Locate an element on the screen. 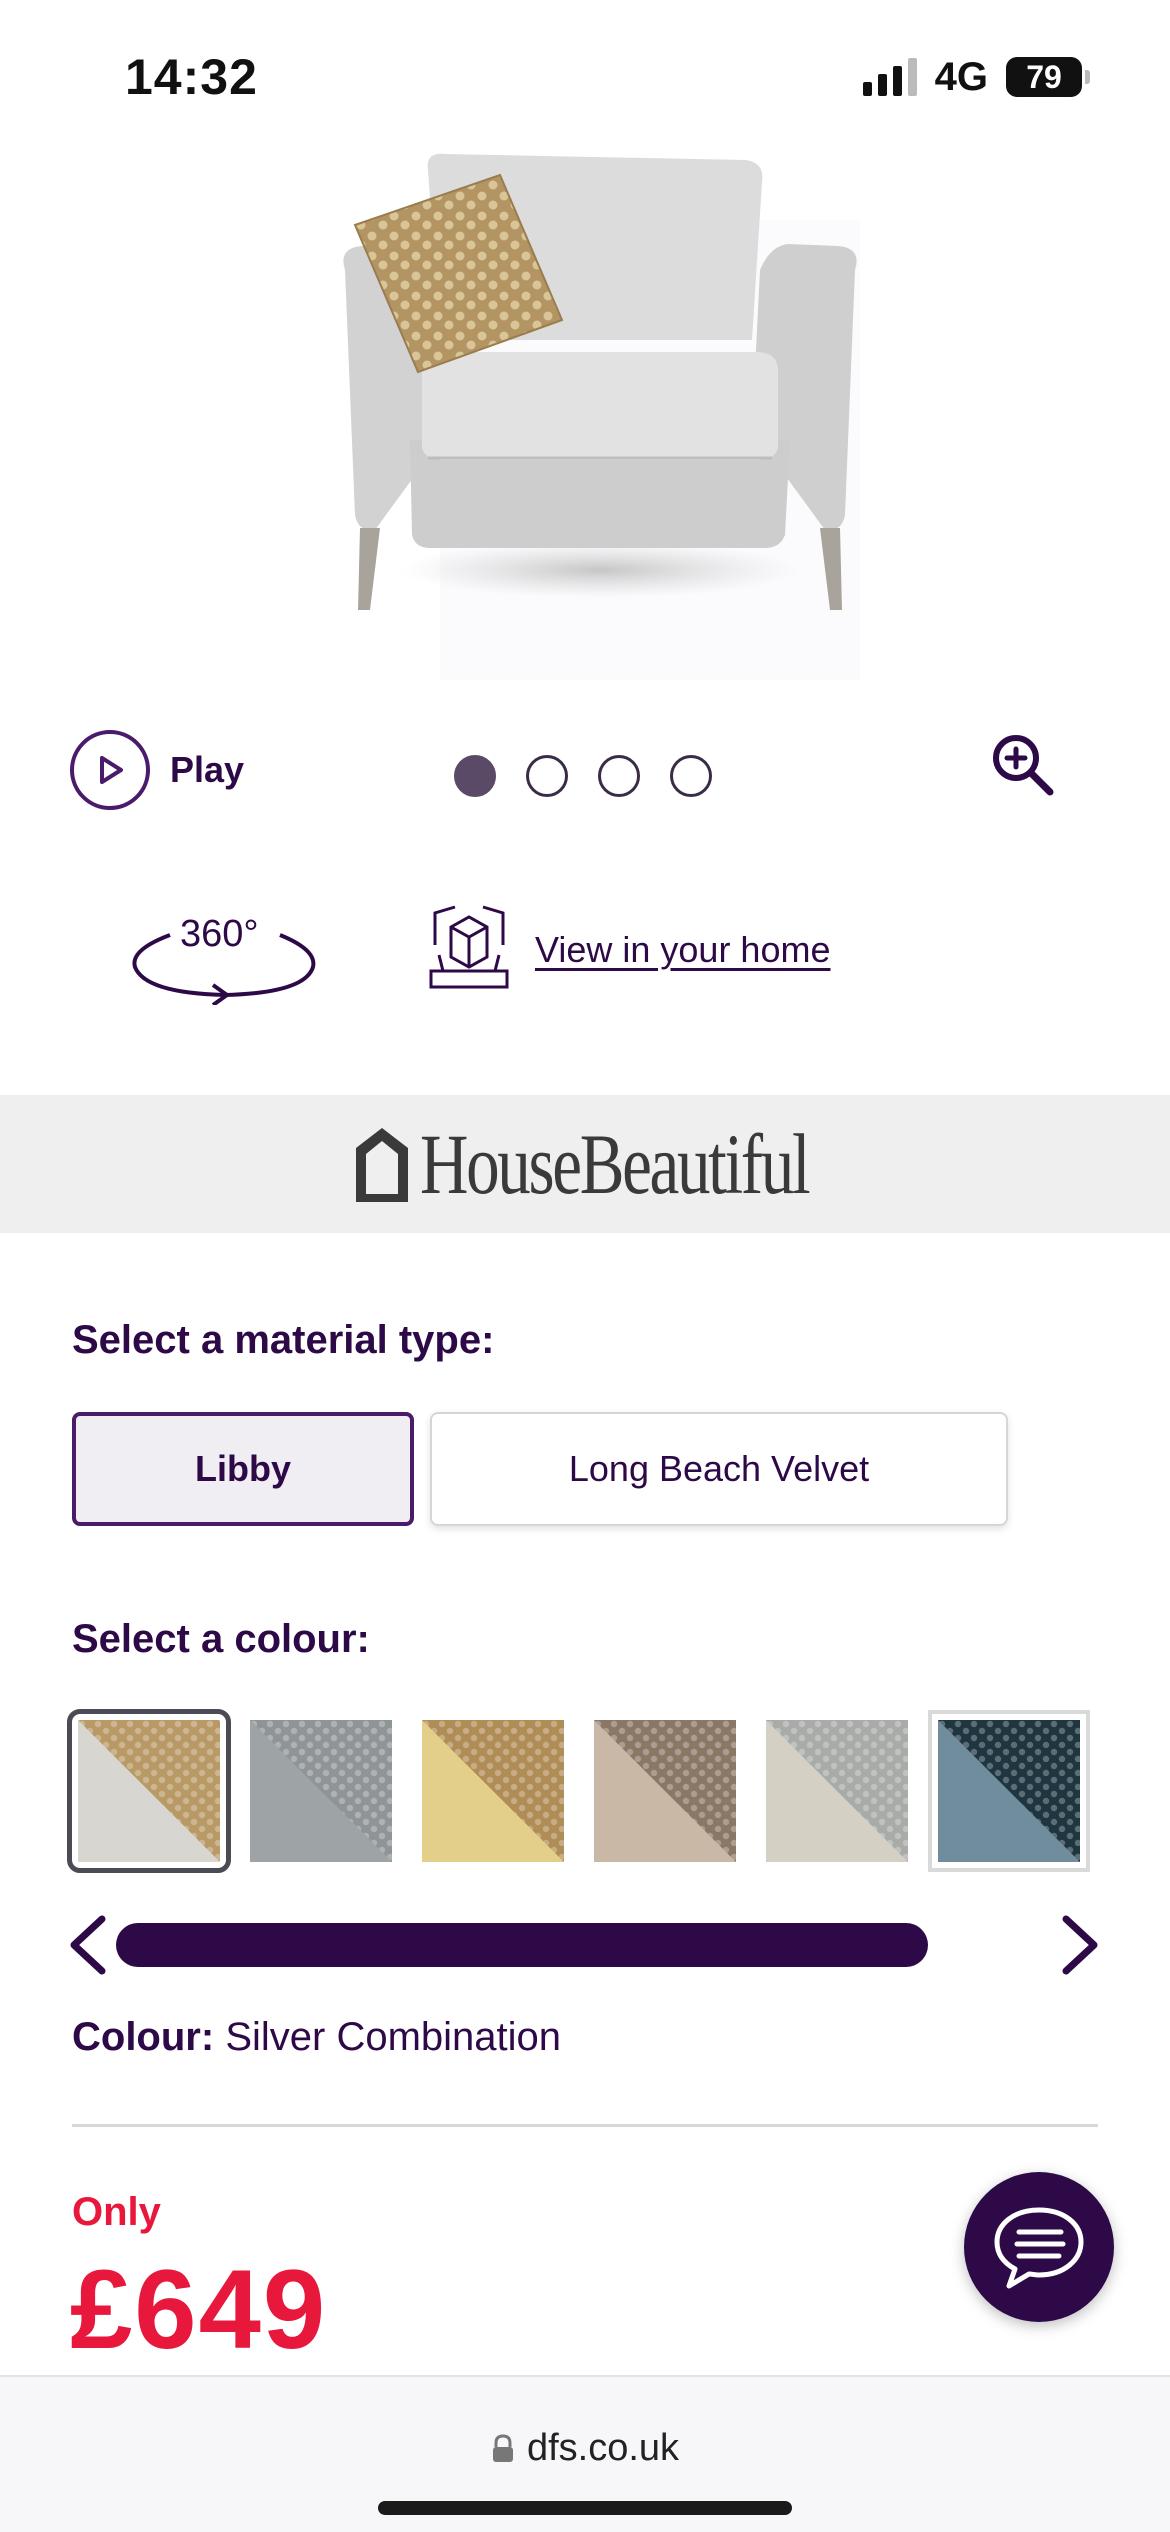 This screenshot has width=1170, height=2532. browser-address-bar: dfs.co.uk is located at coordinates (585, 2453).